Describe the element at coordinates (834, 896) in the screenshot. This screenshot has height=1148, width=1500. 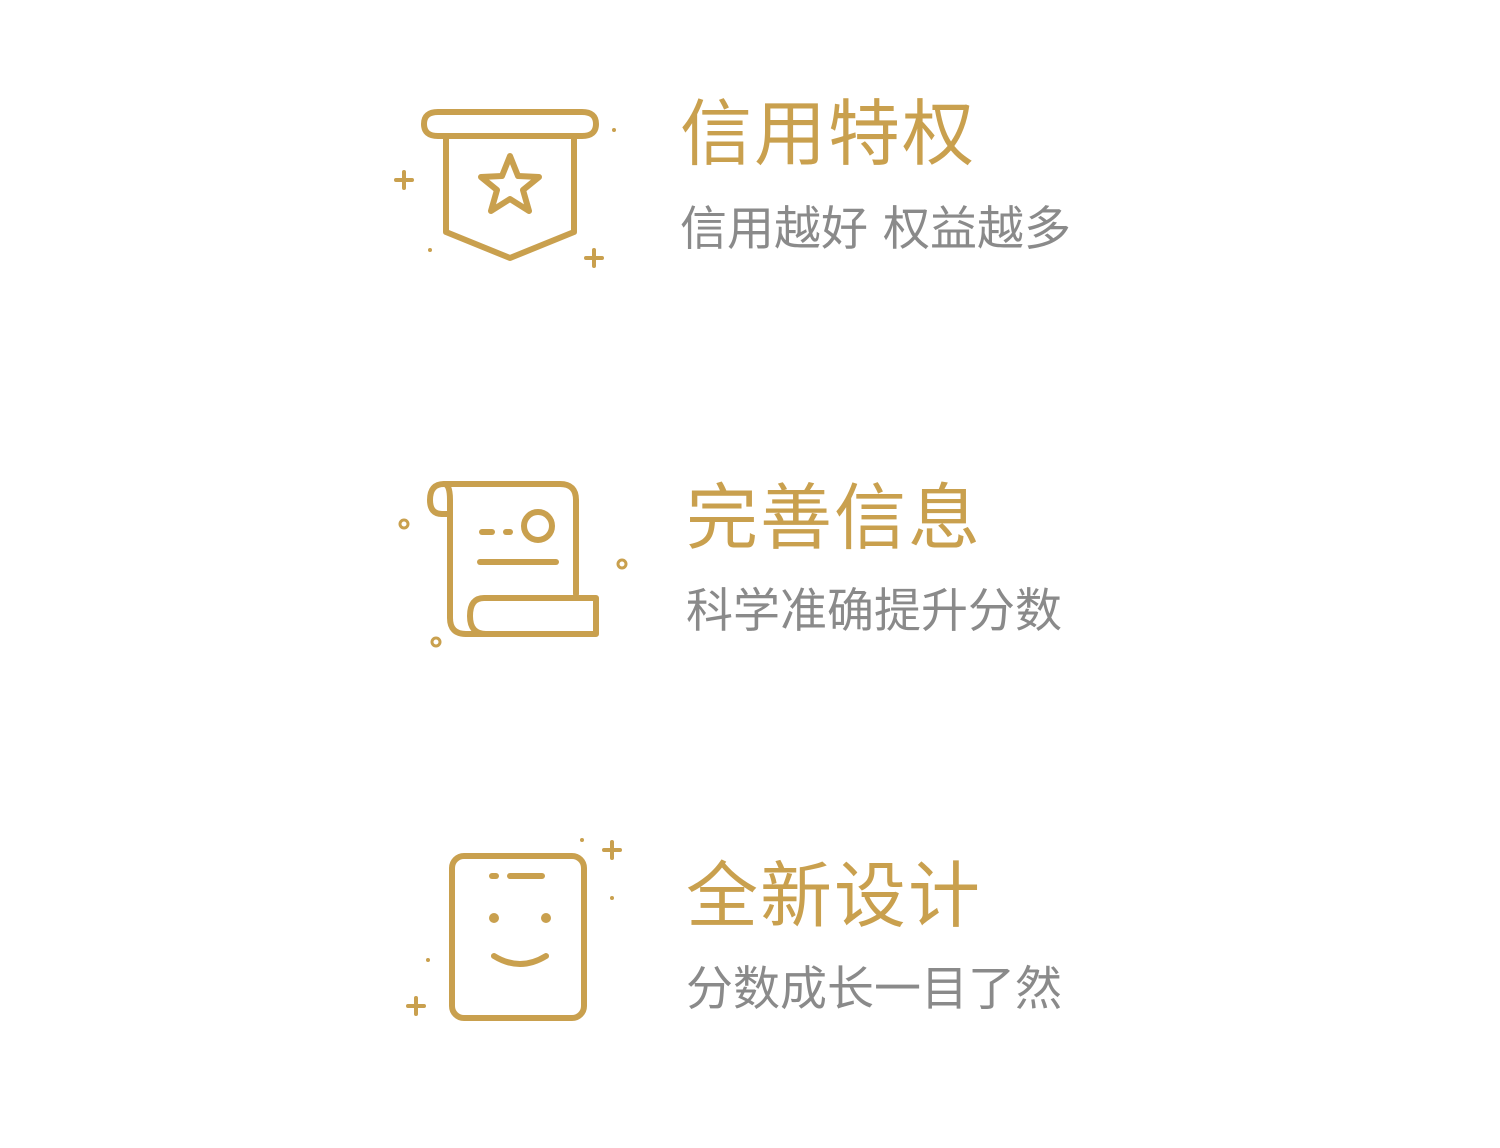
I see `feature-title: 全新设计` at that location.